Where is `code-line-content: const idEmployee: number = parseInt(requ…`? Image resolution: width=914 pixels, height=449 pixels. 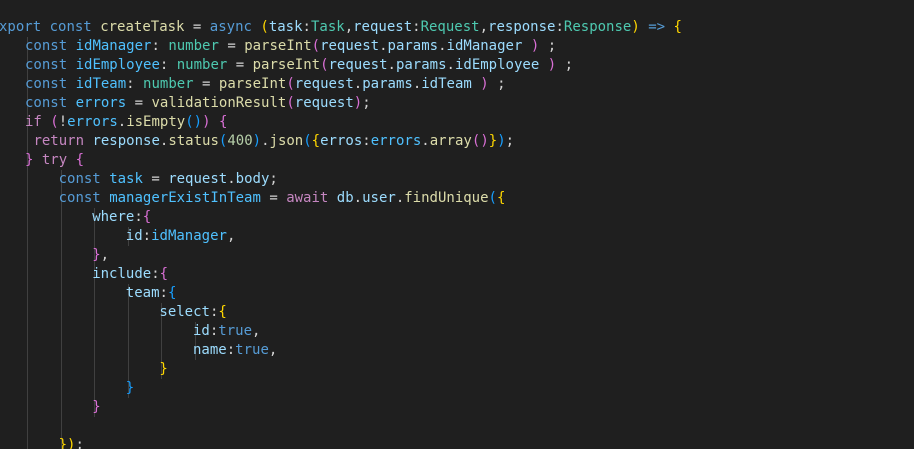
code-line-content: const idEmployee: number = parseInt(requ… is located at coordinates (299, 65).